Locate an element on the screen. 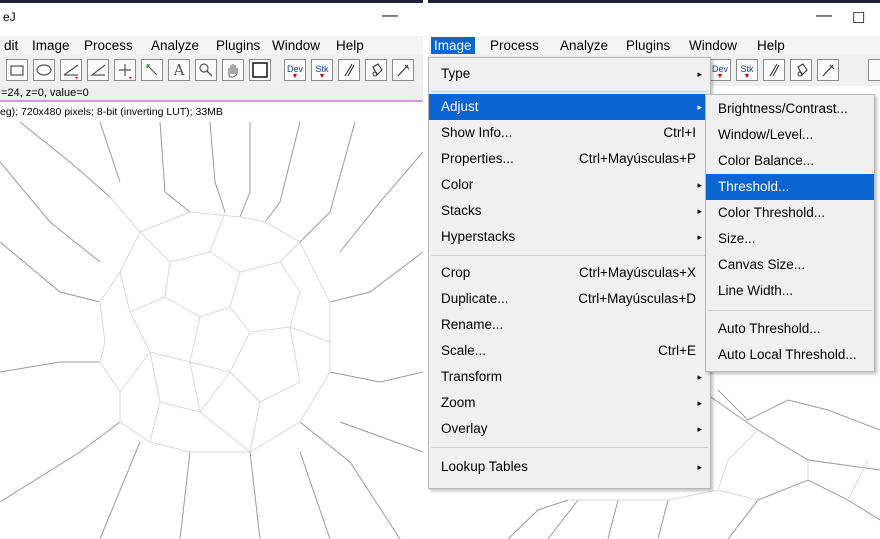 The height and width of the screenshot is (539, 880). menu-item-shortcut: Ctrl+I is located at coordinates (679, 132).